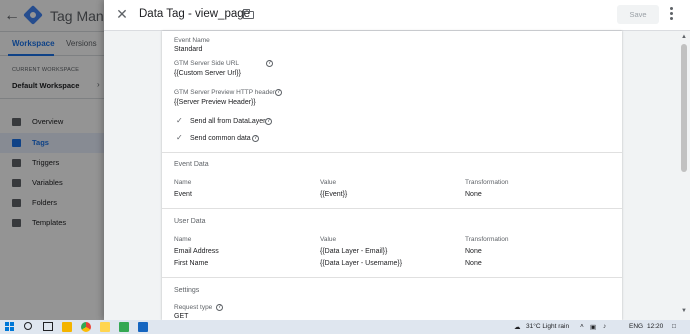 Image resolution: width=690 pixels, height=334 pixels. Describe the element at coordinates (684, 108) in the screenshot. I see `scrollbar-thumb` at that location.